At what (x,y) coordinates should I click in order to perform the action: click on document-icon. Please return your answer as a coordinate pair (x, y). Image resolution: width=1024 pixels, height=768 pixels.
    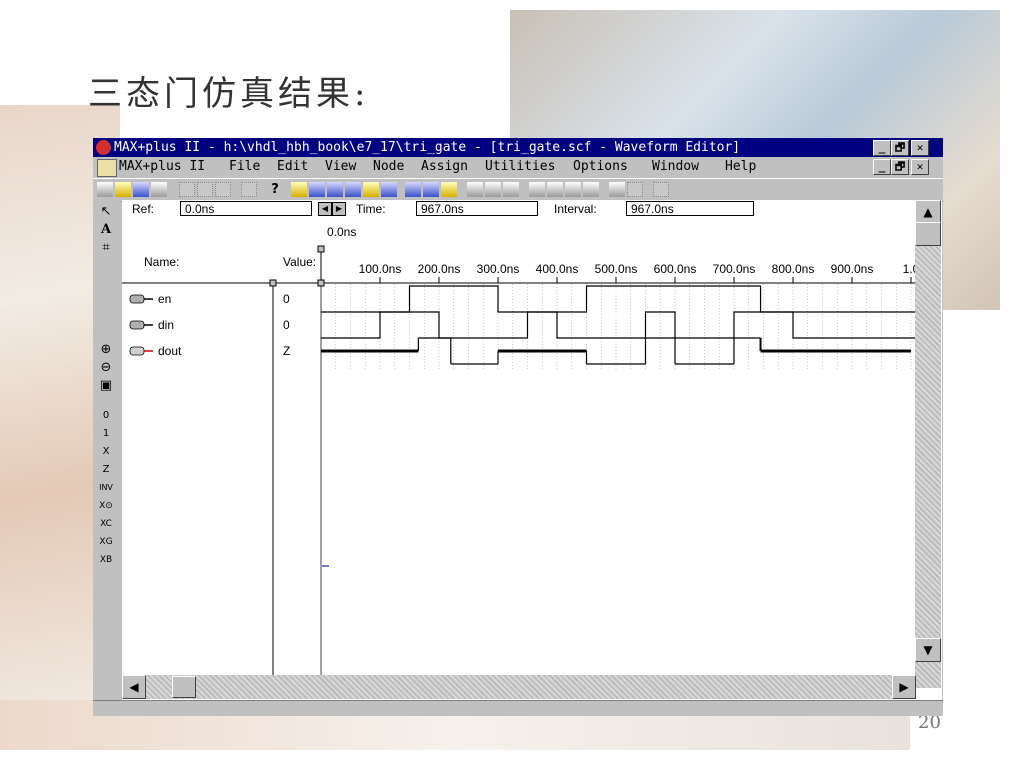
    Looking at the image, I should click on (107, 168).